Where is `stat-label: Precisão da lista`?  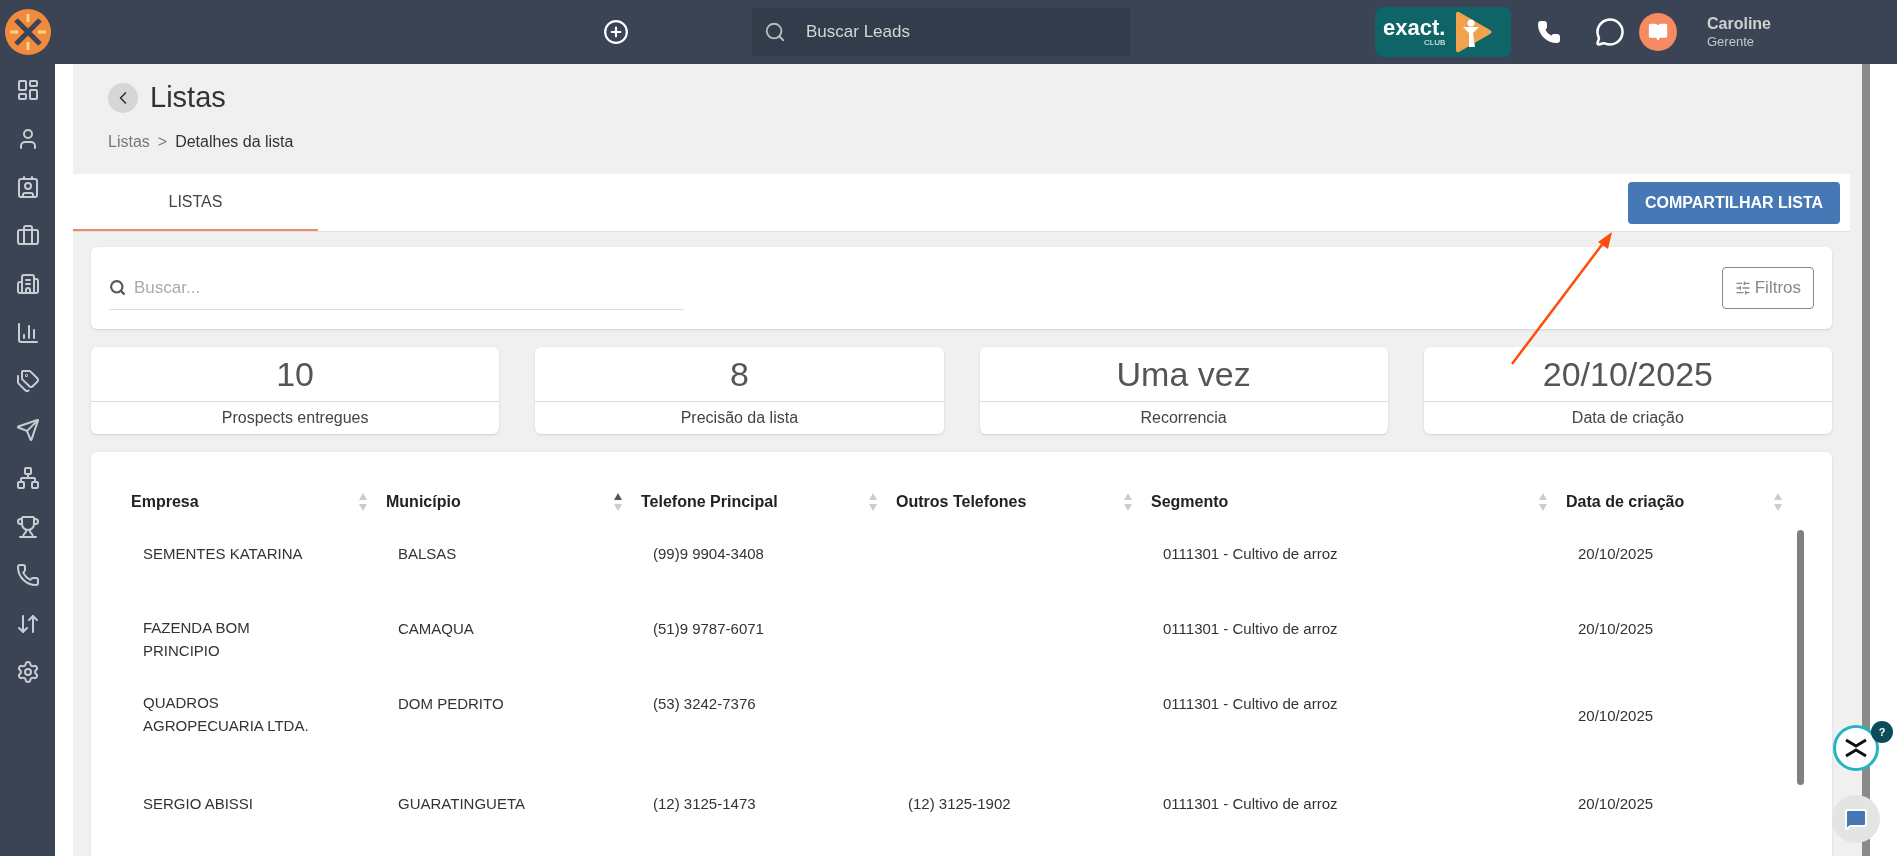 stat-label: Precisão da lista is located at coordinates (739, 418).